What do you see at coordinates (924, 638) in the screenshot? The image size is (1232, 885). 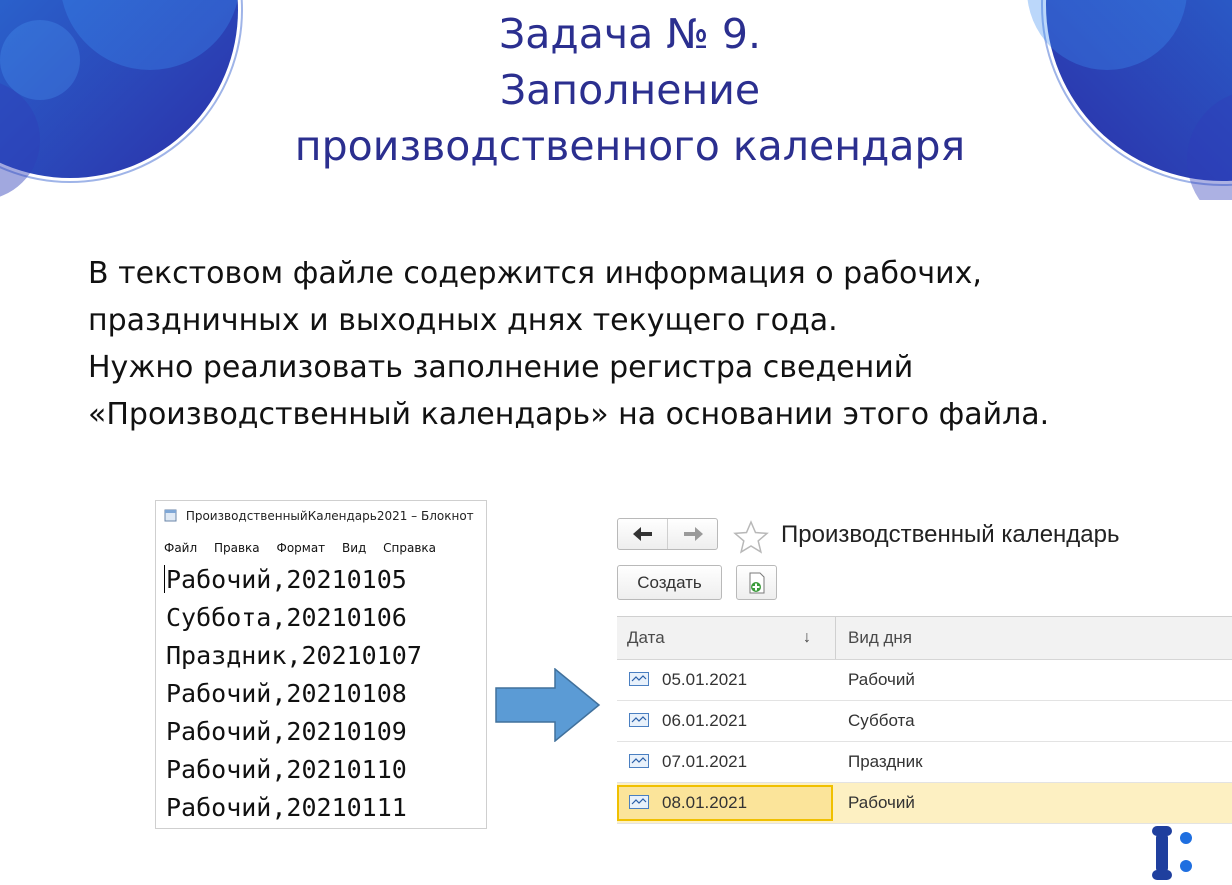 I see `table-header: Дата ↓ Вид дня` at bounding box center [924, 638].